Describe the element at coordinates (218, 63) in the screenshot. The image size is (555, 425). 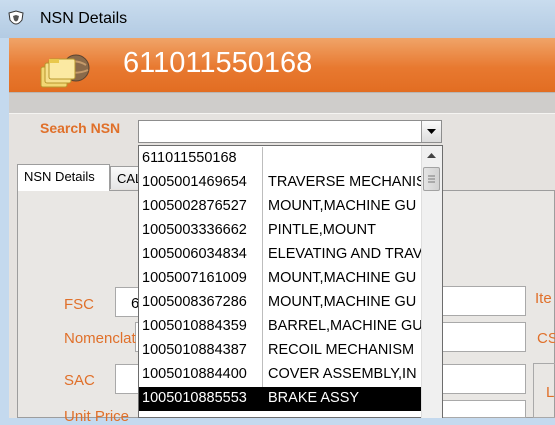
I see `nsn-heading: 611011550168` at that location.